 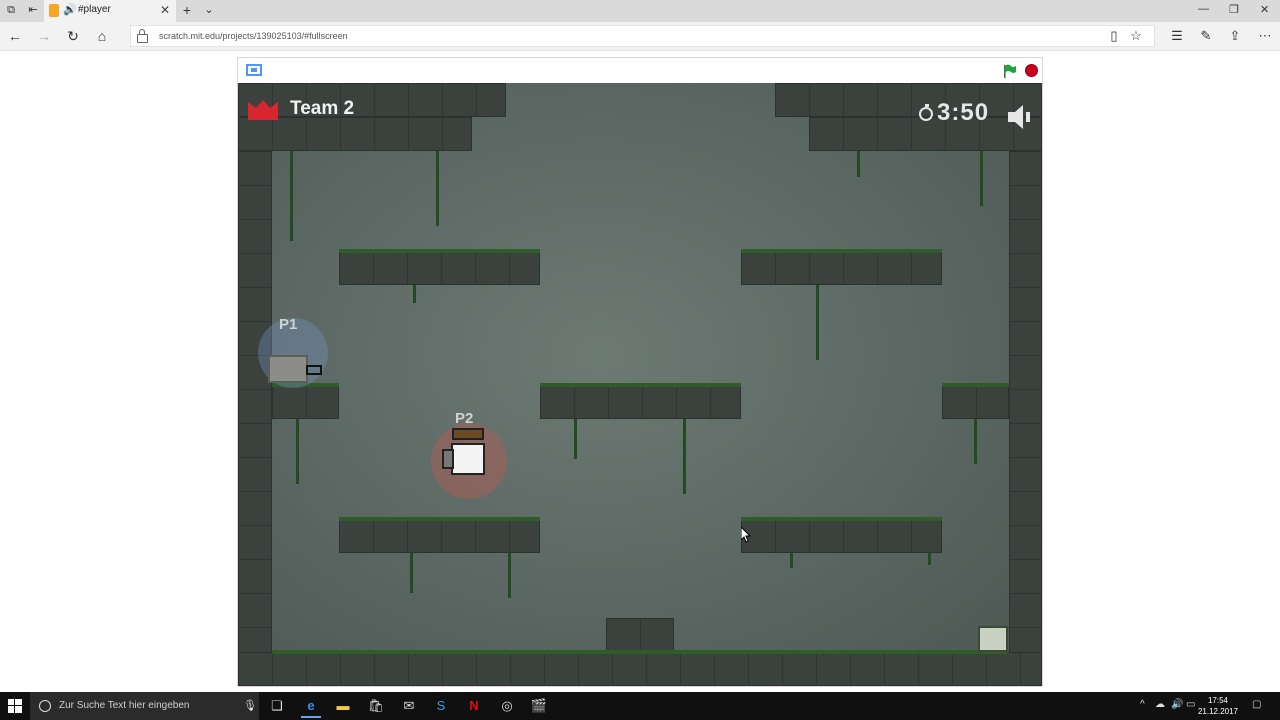 I want to click on floor-grass, so click(x=640, y=652).